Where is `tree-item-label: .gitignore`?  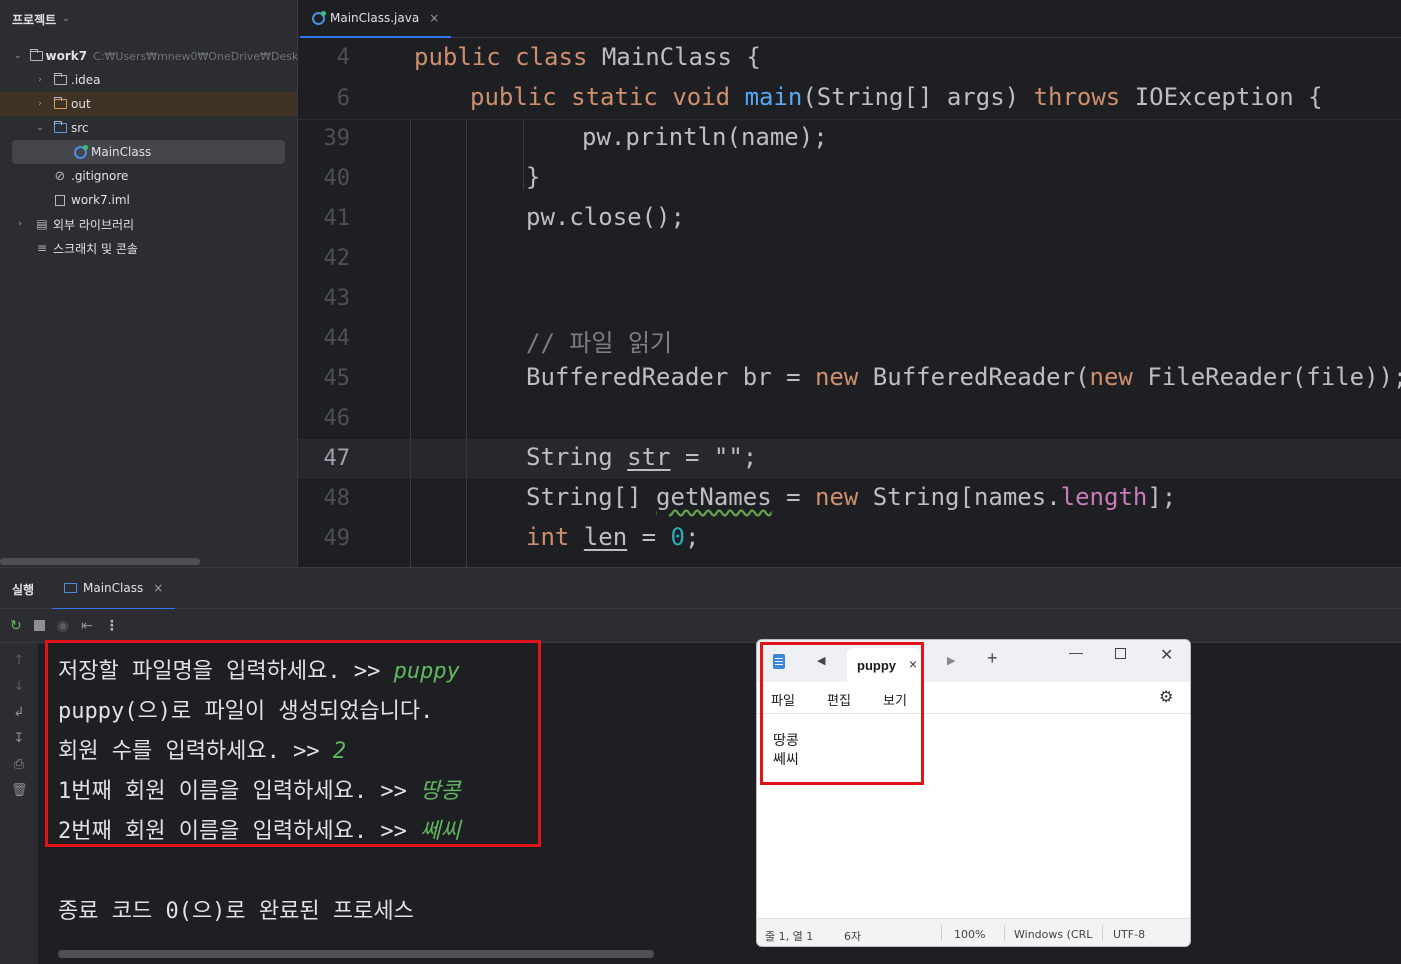
tree-item-label: .gitignore is located at coordinates (100, 176).